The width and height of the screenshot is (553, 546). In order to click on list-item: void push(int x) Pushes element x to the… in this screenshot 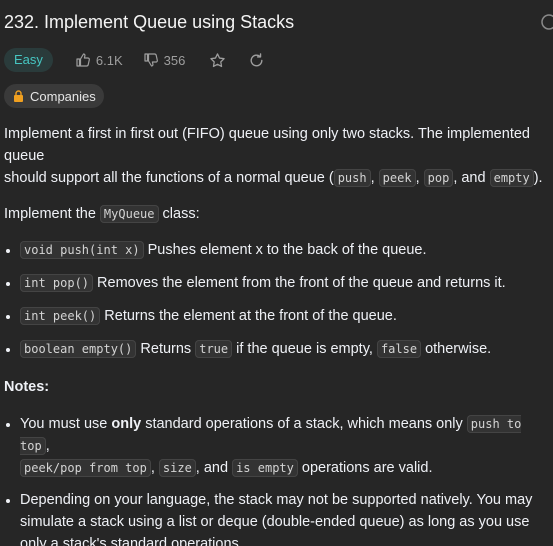, I will do `click(278, 250)`.